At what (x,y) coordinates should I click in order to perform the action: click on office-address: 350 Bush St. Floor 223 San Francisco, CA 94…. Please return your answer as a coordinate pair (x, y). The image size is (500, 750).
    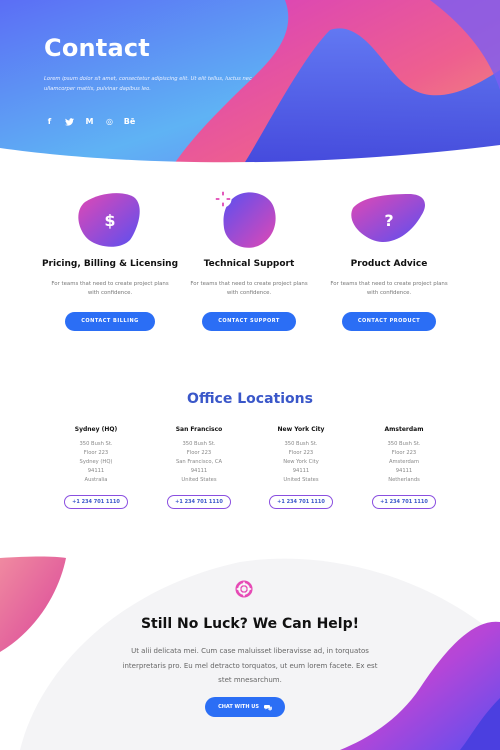
    Looking at the image, I should click on (199, 462).